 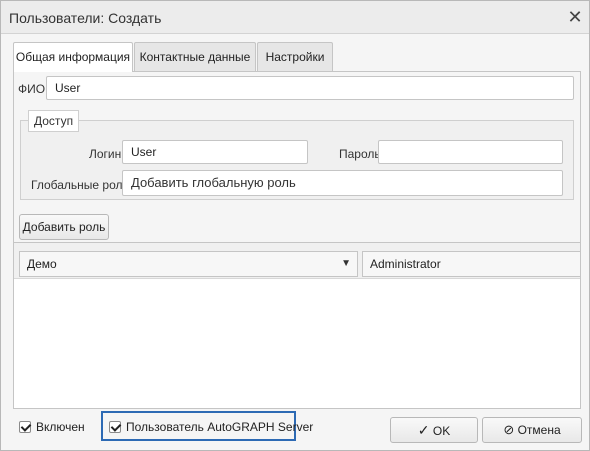 I want to click on server-user-checkbox: Пользователь AutoGRAPH Server, so click(x=211, y=427).